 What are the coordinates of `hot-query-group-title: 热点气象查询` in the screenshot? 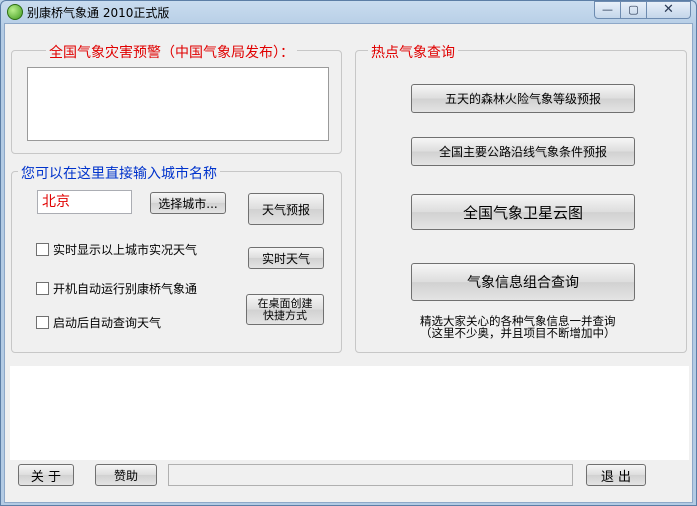 It's located at (413, 52).